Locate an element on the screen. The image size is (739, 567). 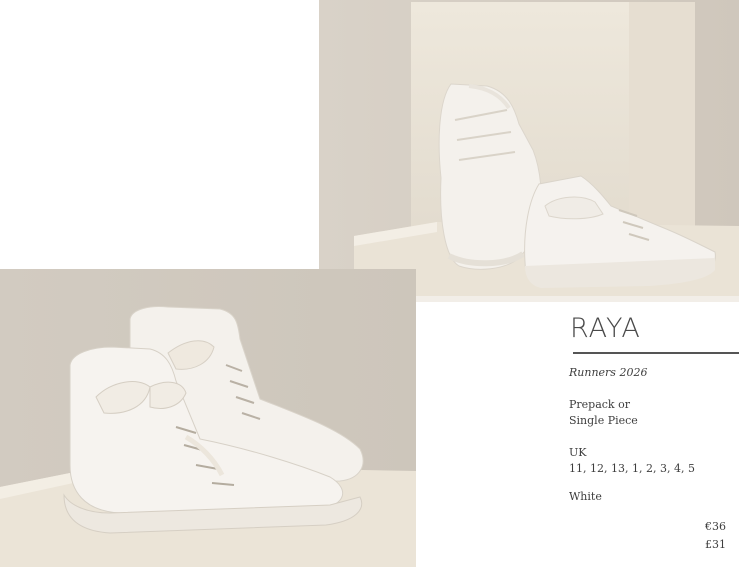
size-system-label: UK is located at coordinates (578, 452).